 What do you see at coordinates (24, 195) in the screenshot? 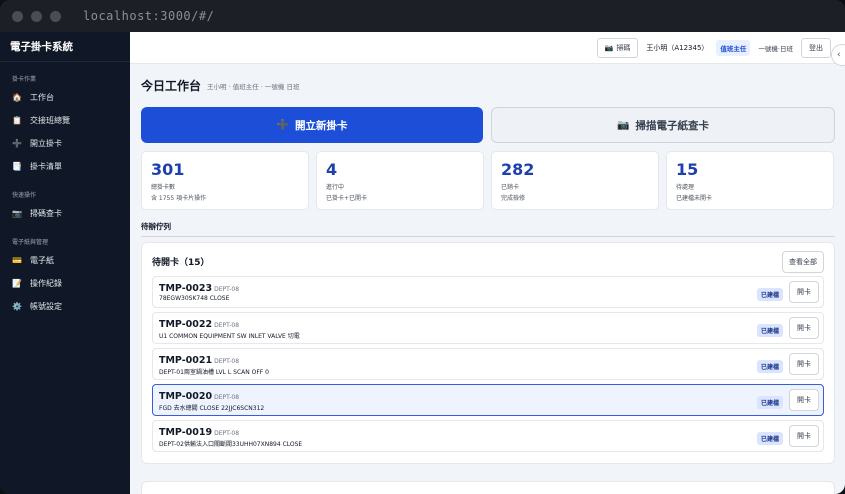
I see `sidebar-section-title: 快速操作` at bounding box center [24, 195].